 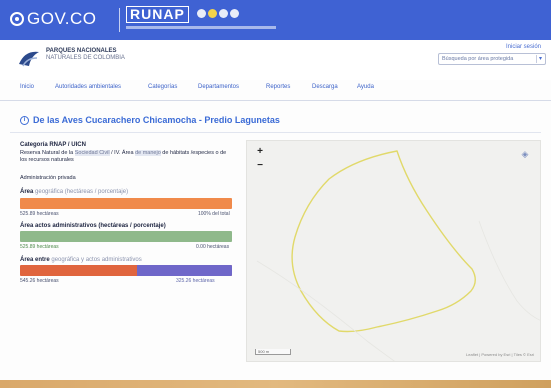 I want to click on runap-logo-text: RUNAP, so click(x=157, y=14).